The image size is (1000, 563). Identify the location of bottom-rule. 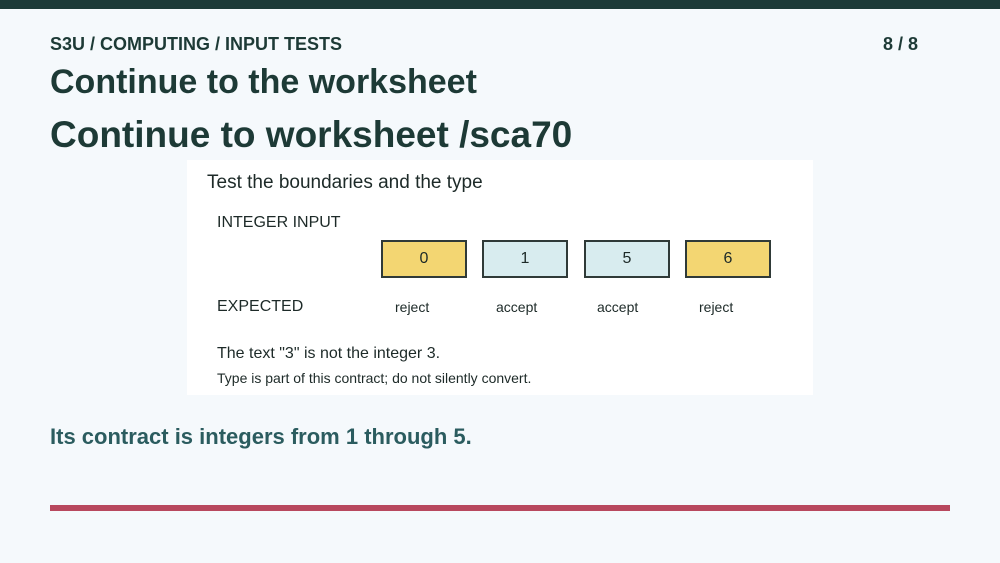
(500, 508).